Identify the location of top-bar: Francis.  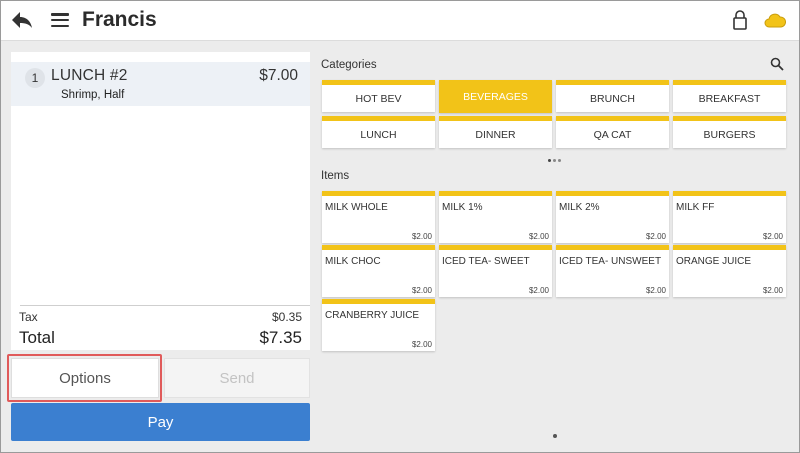
(400, 20).